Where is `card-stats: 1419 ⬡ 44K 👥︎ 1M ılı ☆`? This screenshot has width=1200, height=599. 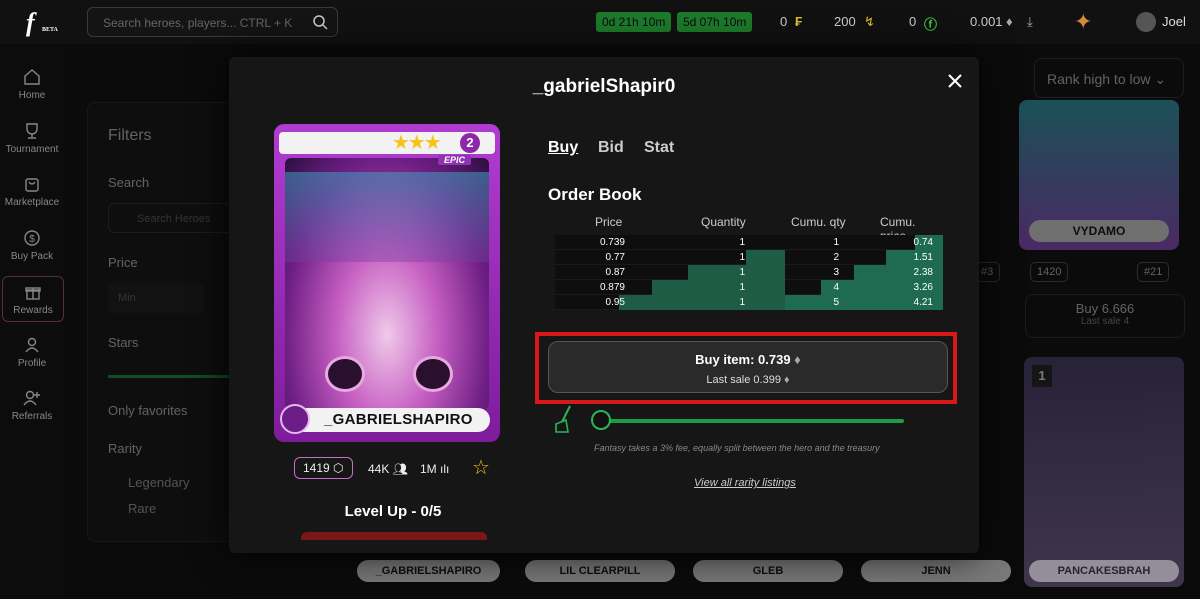 card-stats: 1419 ⬡ 44K 👥︎ 1M ılı ☆ is located at coordinates (394, 469).